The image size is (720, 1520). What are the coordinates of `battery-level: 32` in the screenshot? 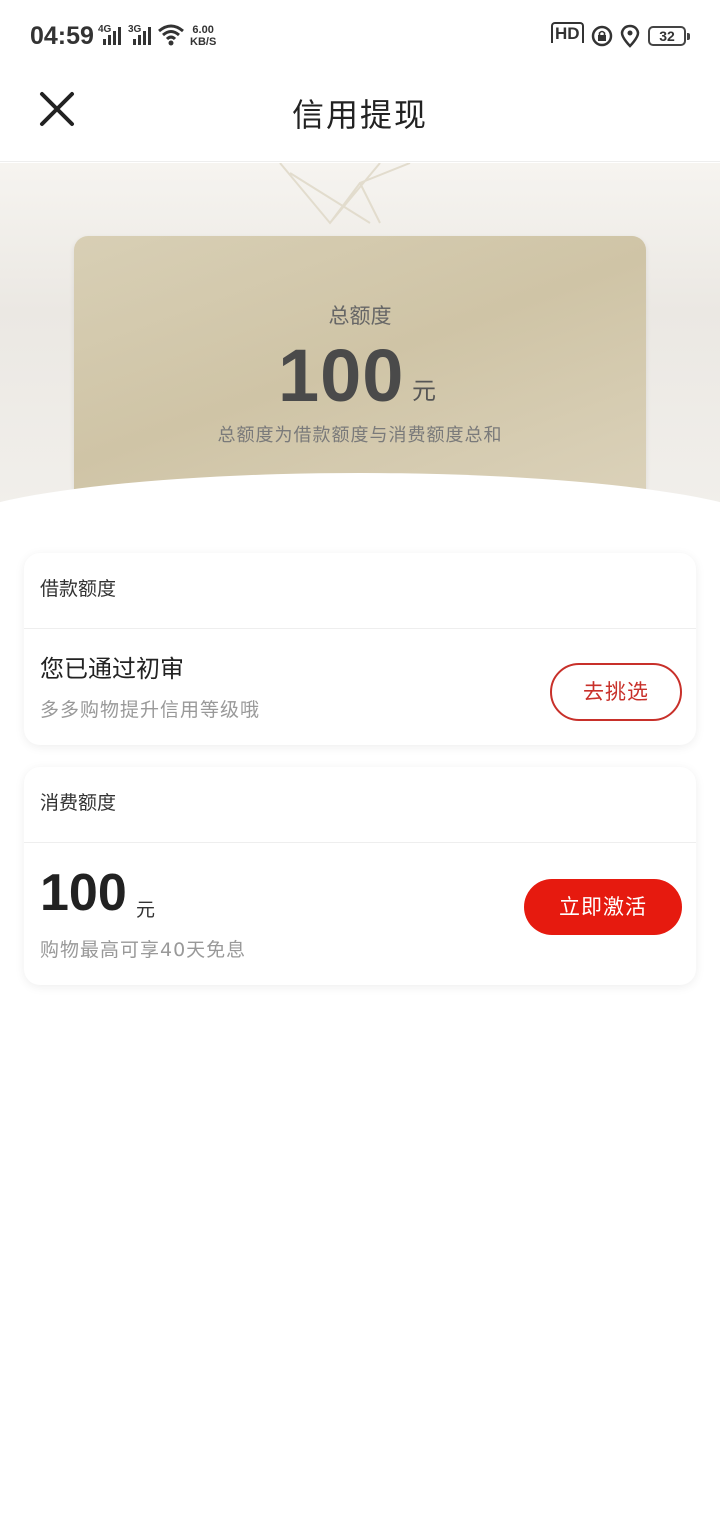 It's located at (667, 36).